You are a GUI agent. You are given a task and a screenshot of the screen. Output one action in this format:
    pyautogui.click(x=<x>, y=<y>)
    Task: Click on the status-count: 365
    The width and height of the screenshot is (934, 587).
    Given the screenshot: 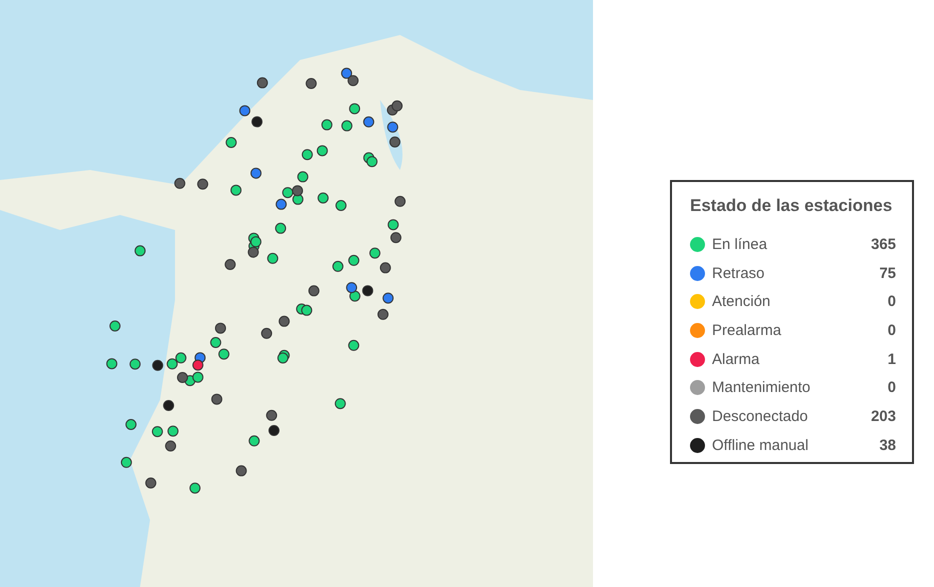 What is the action you would take?
    pyautogui.click(x=883, y=244)
    